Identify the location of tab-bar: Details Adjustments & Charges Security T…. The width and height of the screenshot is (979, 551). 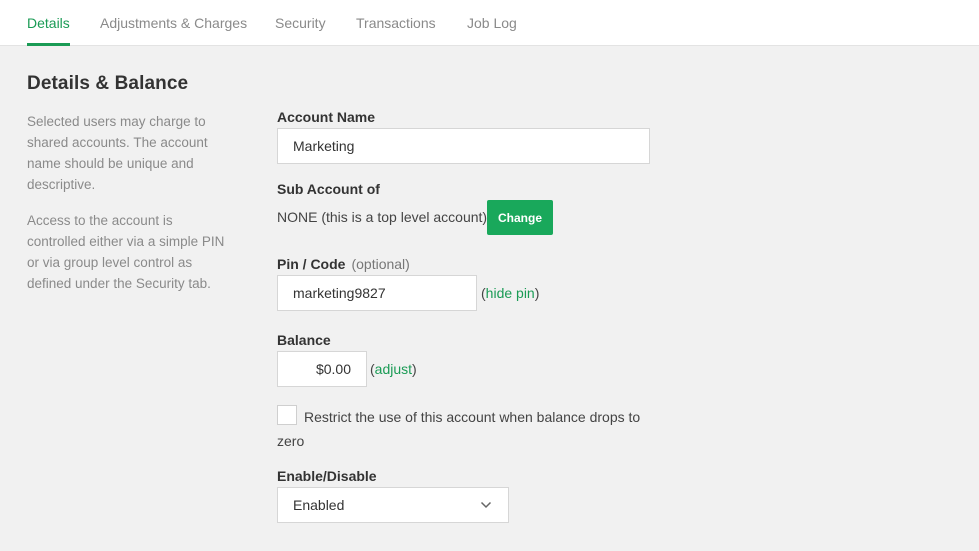
(489, 23).